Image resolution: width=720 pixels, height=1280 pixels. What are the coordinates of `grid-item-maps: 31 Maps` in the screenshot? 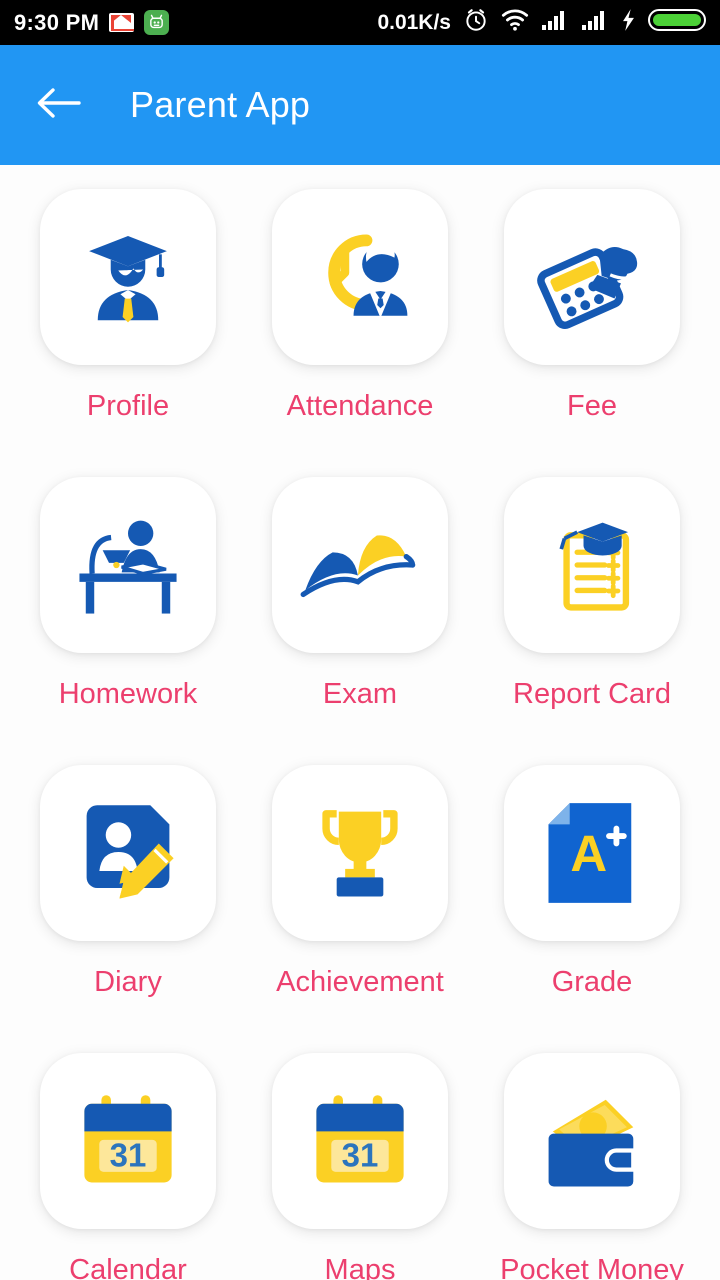 It's located at (360, 1166).